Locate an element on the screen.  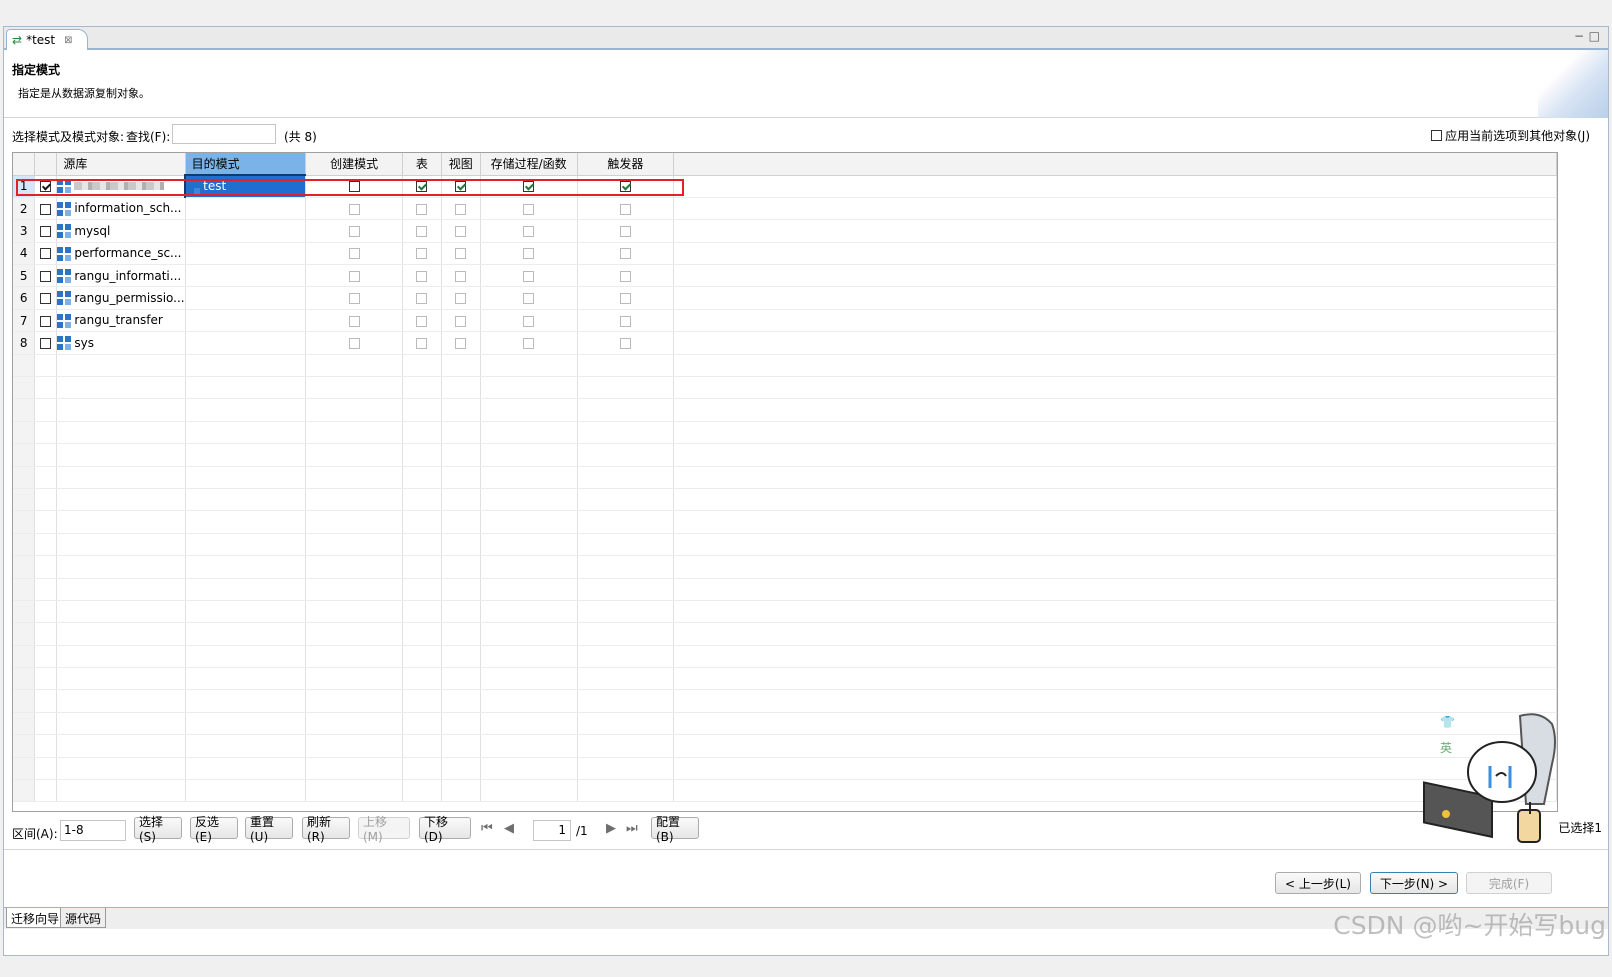
source-db-cell: mysql is located at coordinates (121, 231).